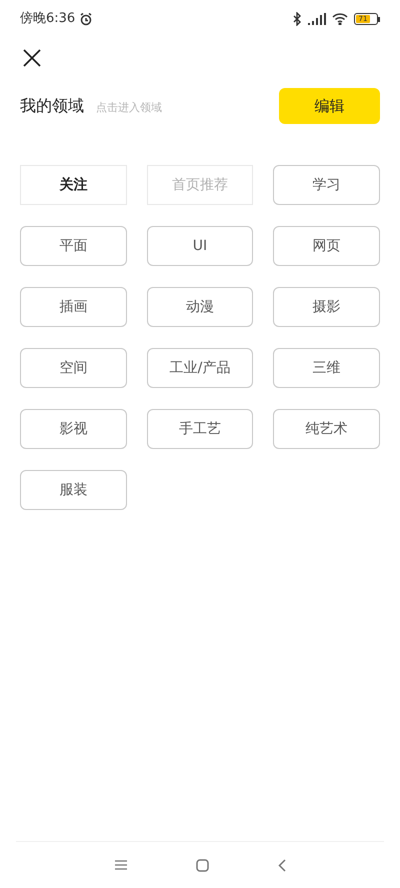 Image resolution: width=400 pixels, height=888 pixels. Describe the element at coordinates (86, 19) in the screenshot. I see `alarm-icon` at that location.